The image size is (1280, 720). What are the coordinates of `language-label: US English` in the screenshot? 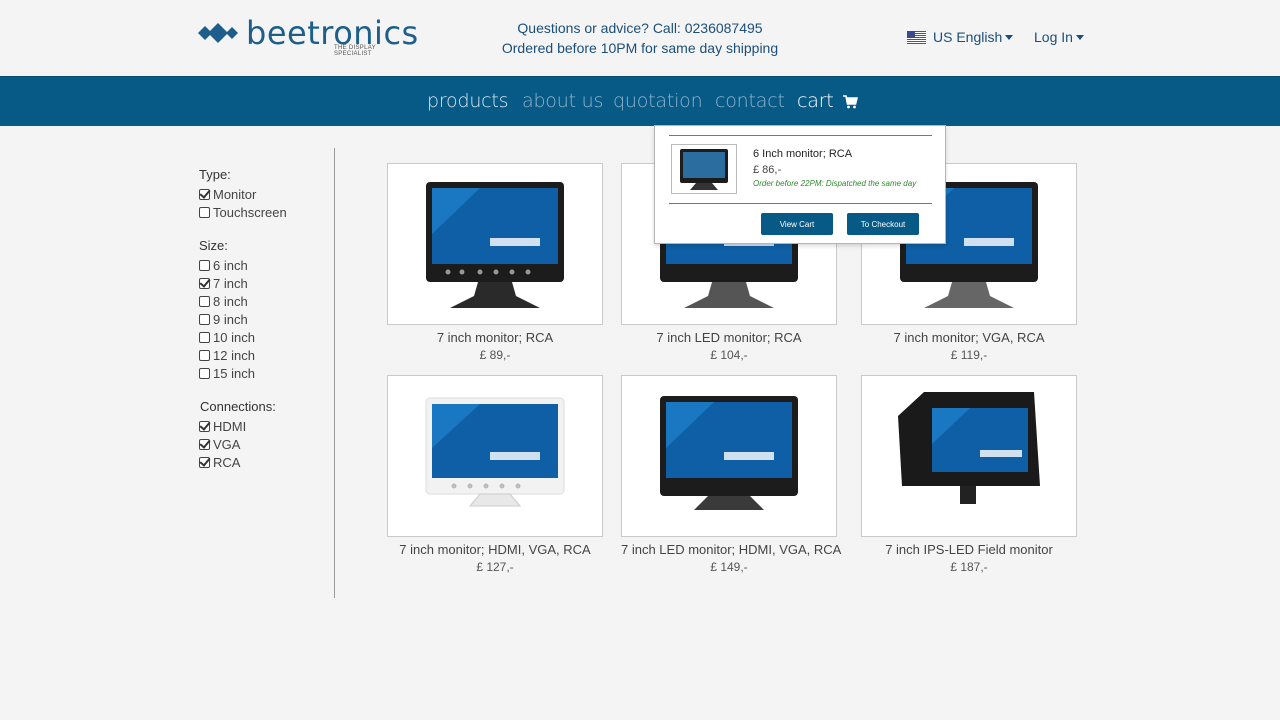 It's located at (968, 37).